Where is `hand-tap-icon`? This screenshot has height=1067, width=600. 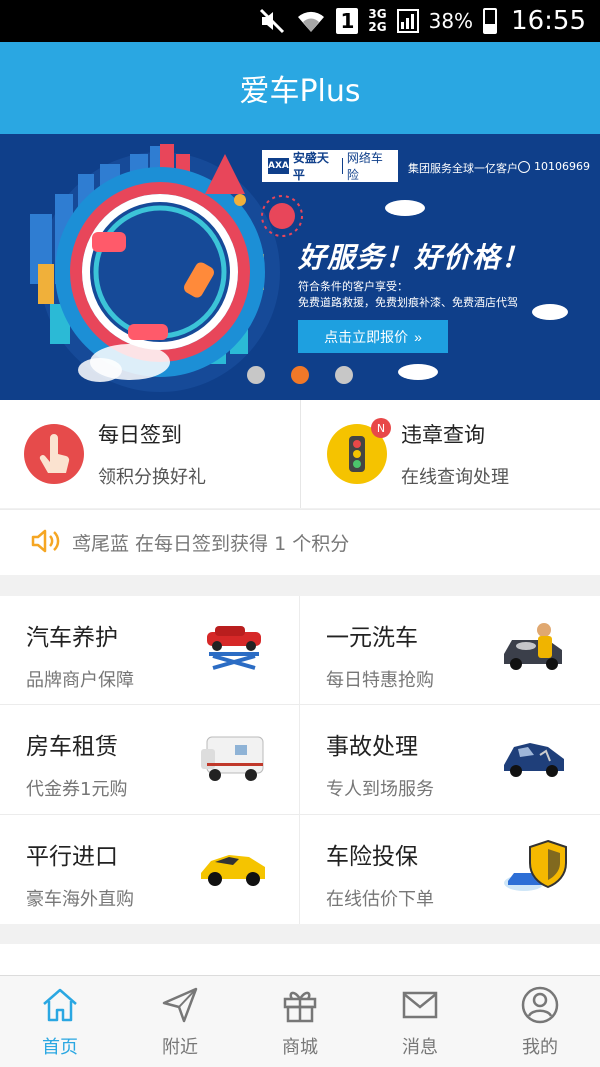 hand-tap-icon is located at coordinates (54, 454).